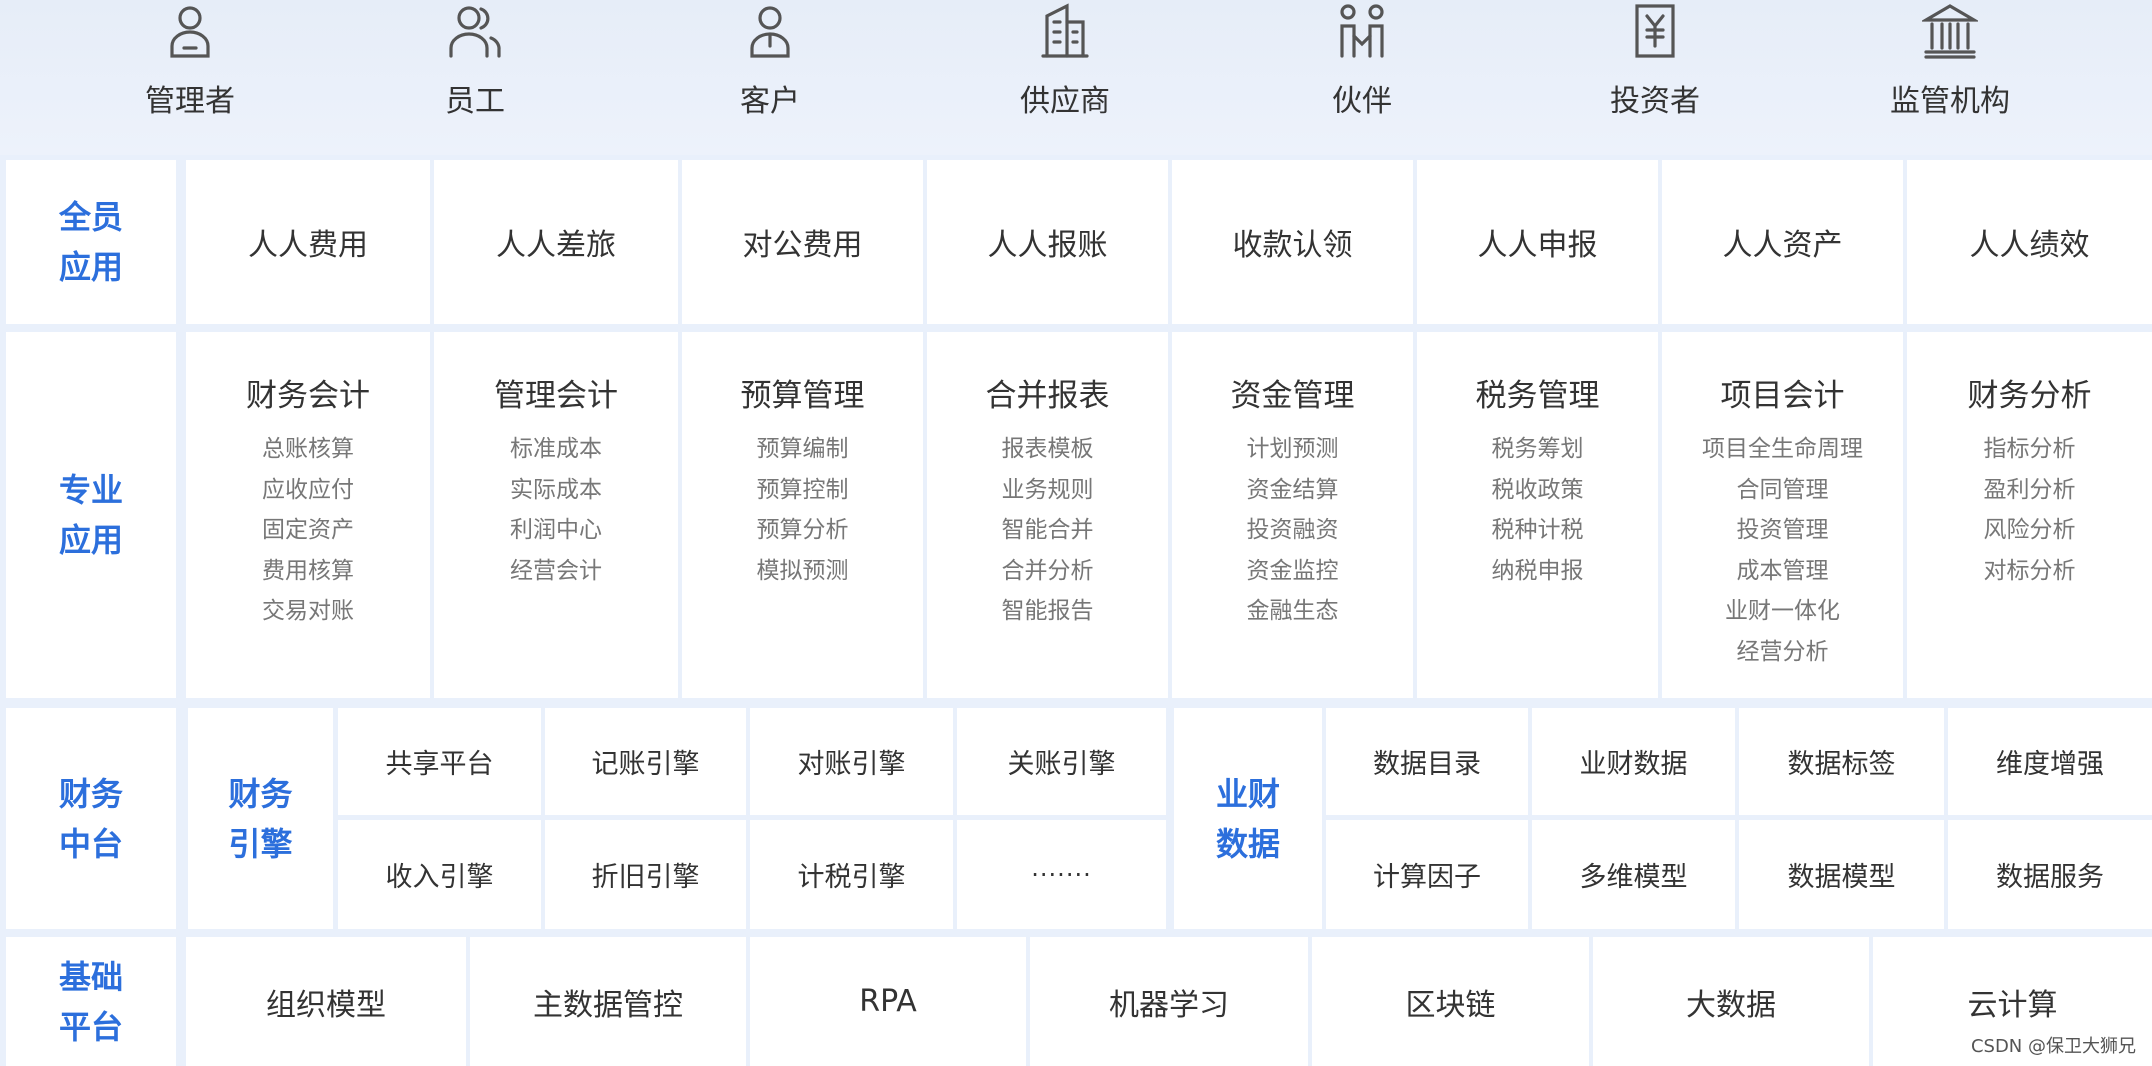 This screenshot has width=2152, height=1066. Describe the element at coordinates (1292, 242) in the screenshot. I see `all-staff-app: 收款认领` at that location.